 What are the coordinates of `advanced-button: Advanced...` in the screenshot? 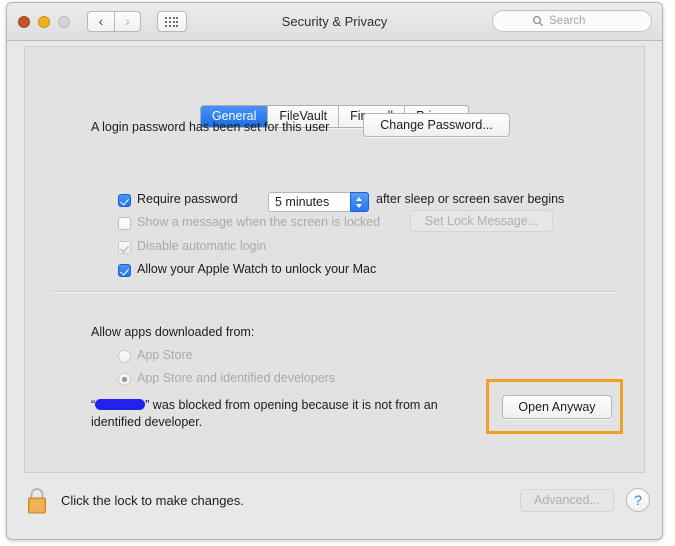 It's located at (567, 500).